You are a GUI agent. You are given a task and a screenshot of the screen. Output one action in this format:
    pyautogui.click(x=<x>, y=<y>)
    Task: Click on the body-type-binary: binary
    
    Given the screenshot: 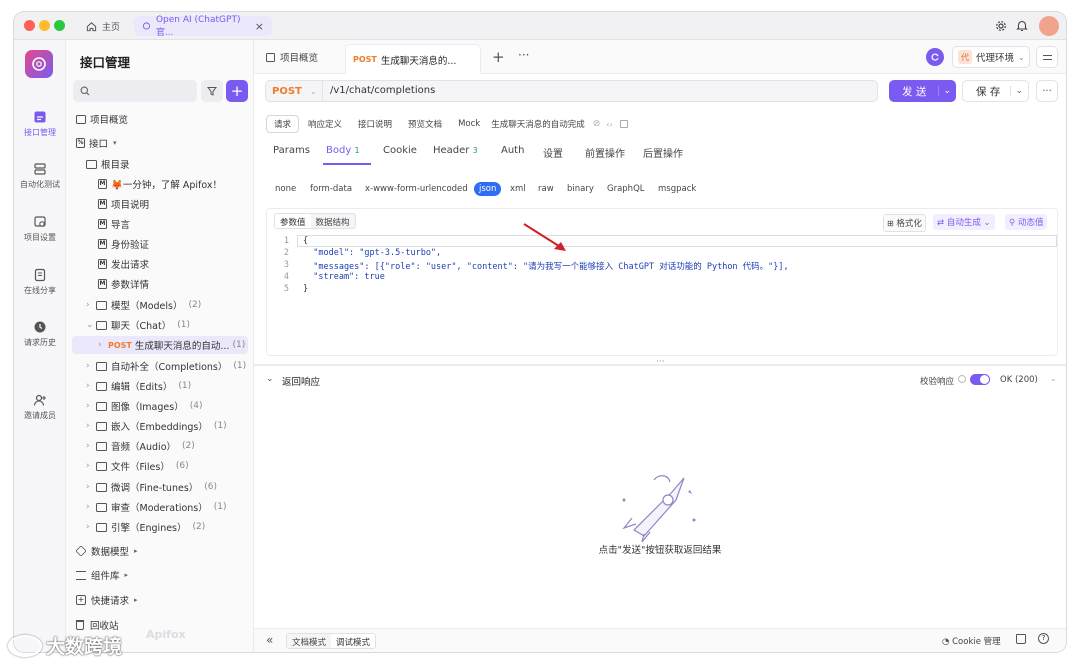 What is the action you would take?
    pyautogui.click(x=580, y=189)
    